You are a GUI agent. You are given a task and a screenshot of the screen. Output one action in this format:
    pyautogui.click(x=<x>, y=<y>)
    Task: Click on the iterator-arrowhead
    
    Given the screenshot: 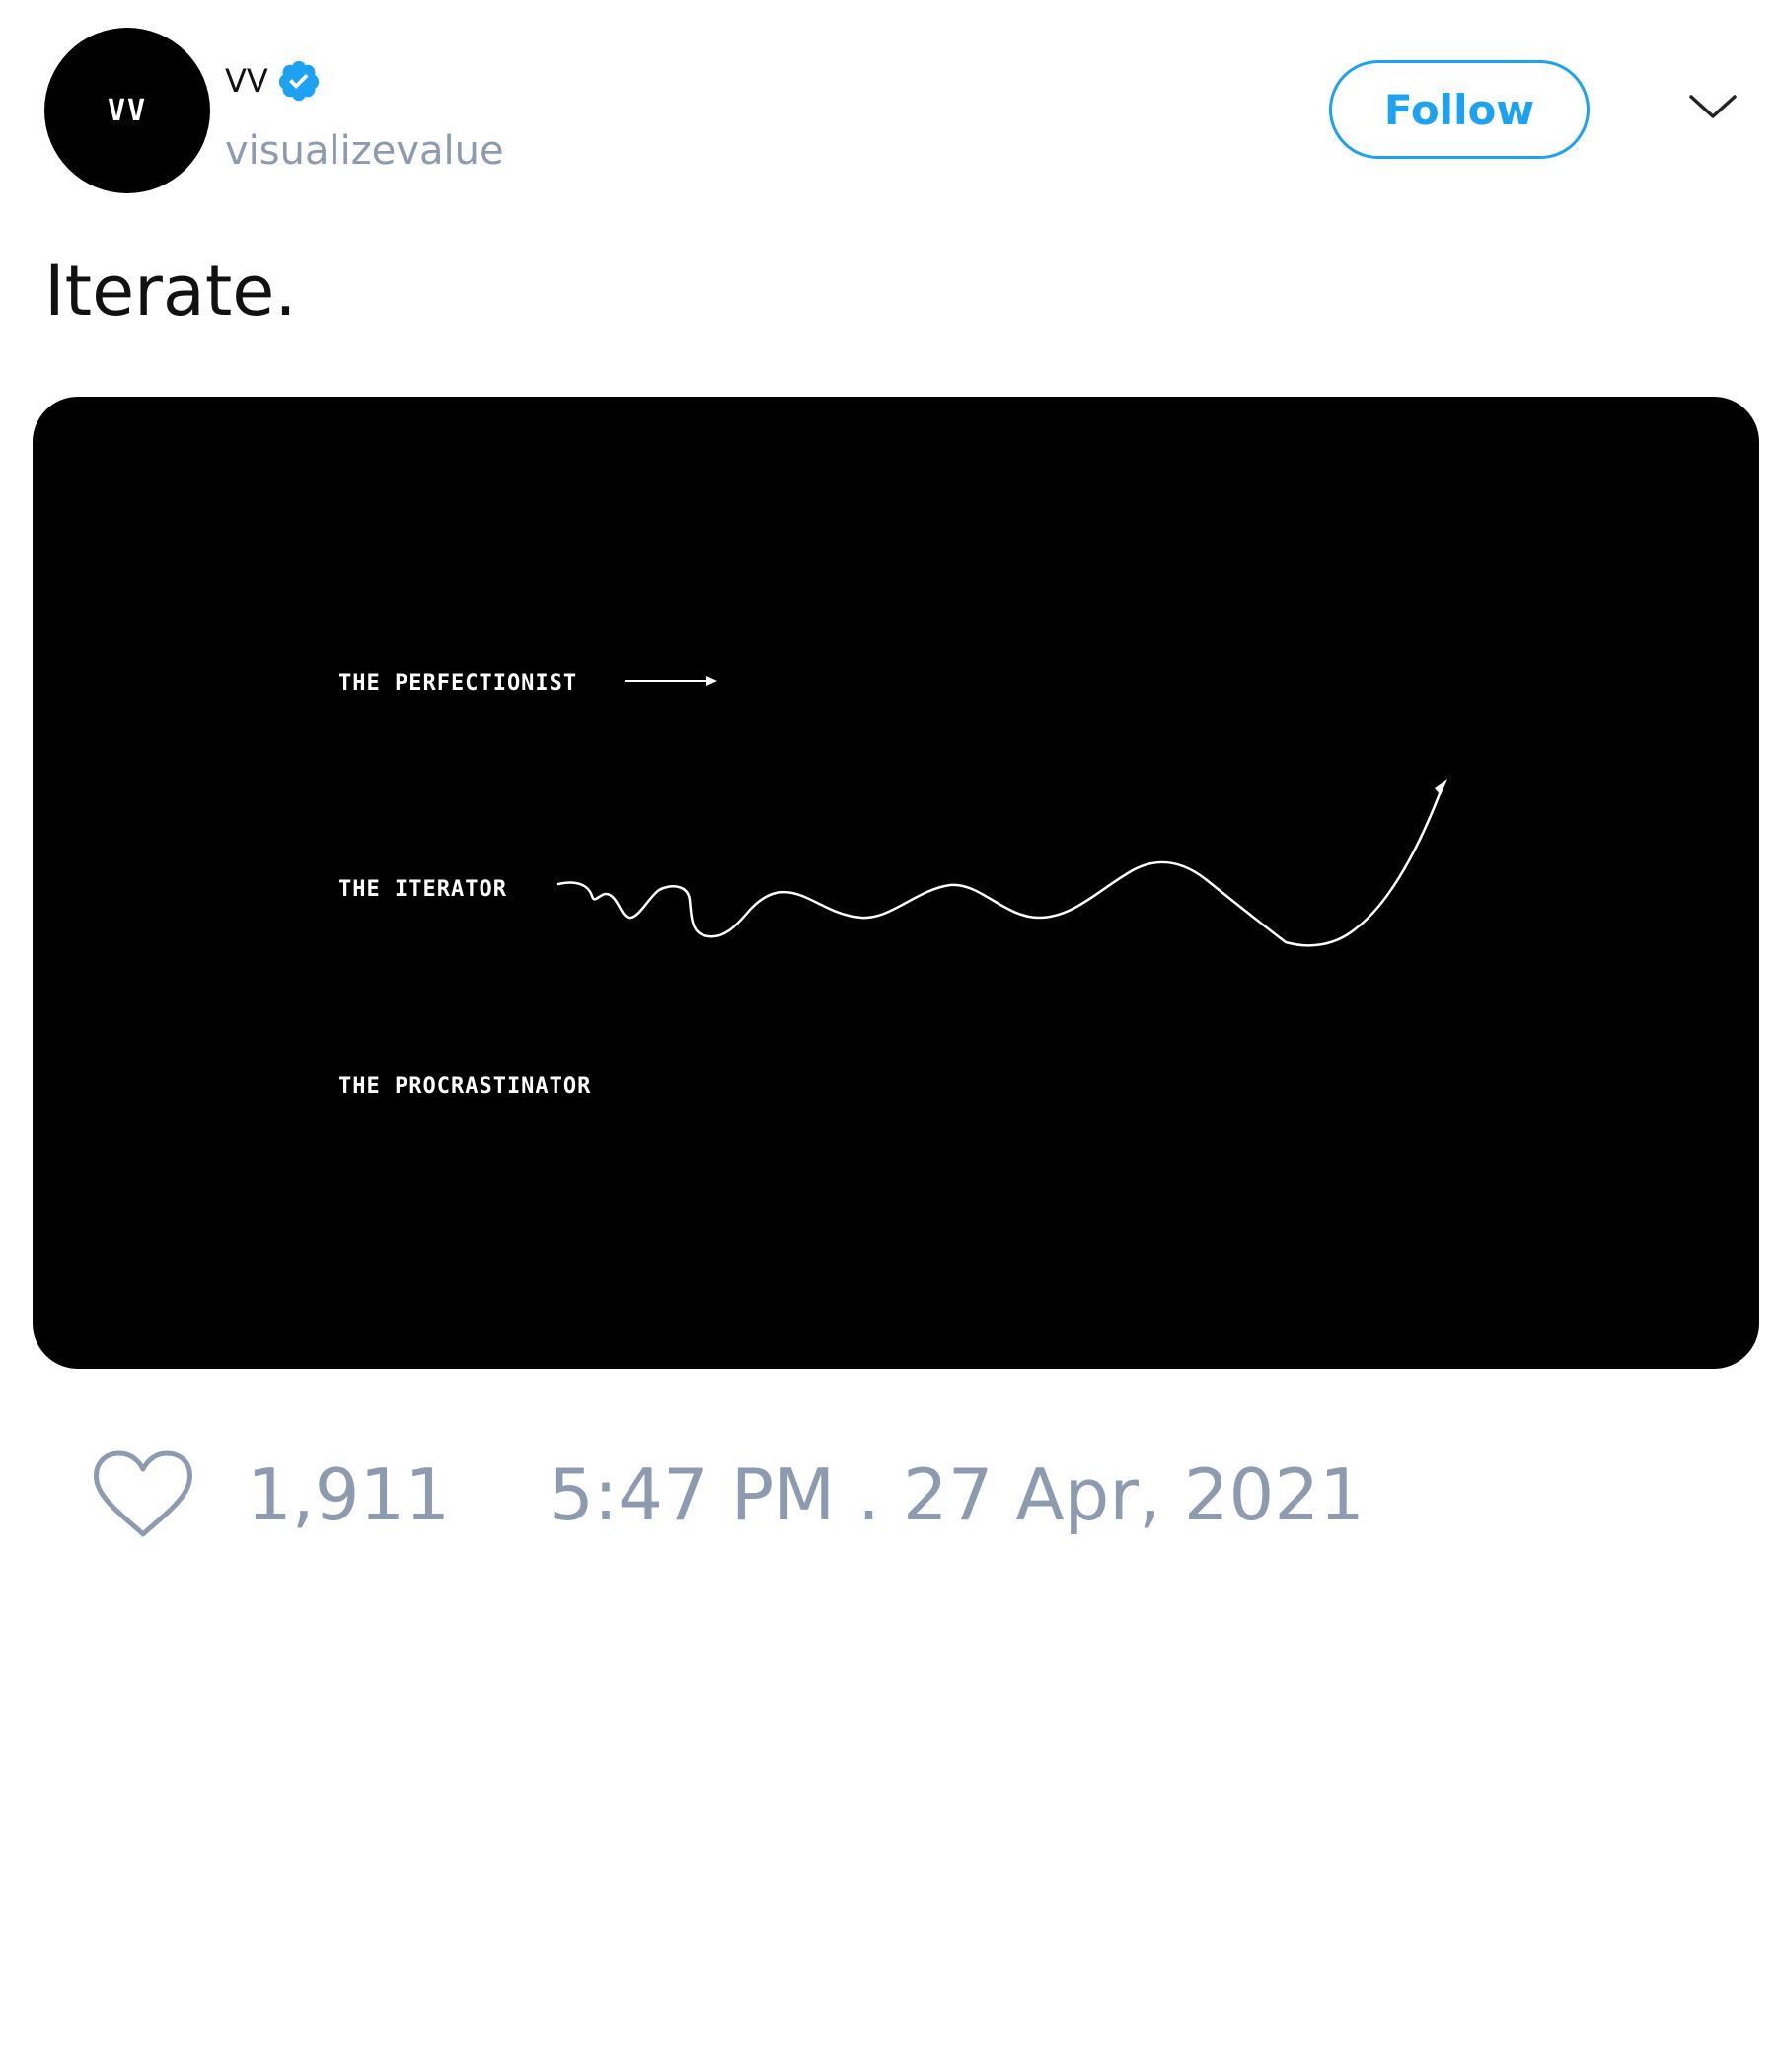 What is the action you would take?
    pyautogui.click(x=1441, y=787)
    